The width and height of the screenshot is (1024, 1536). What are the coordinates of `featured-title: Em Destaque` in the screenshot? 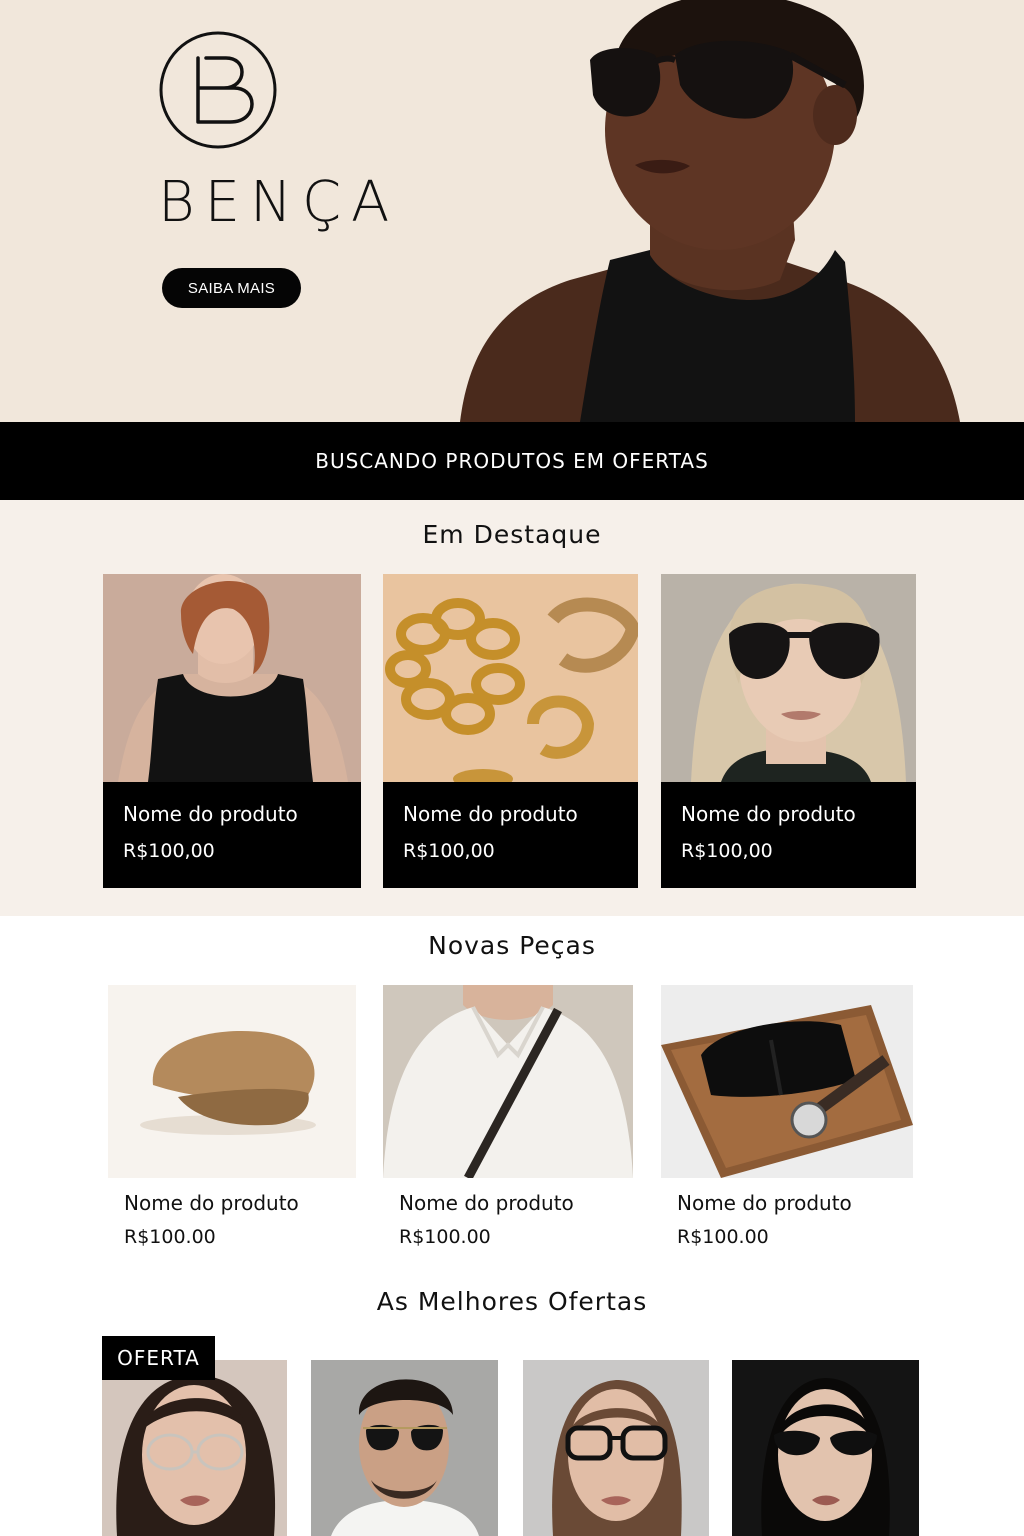 It's located at (512, 534).